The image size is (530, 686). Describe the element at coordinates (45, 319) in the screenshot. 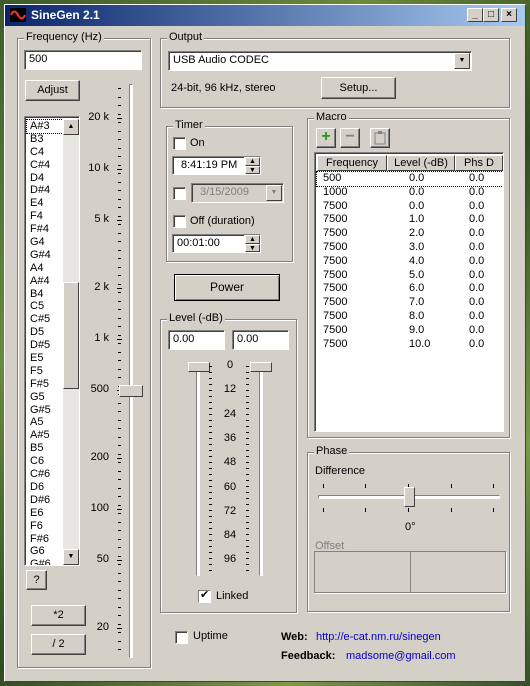

I see `note-item: C#5` at that location.